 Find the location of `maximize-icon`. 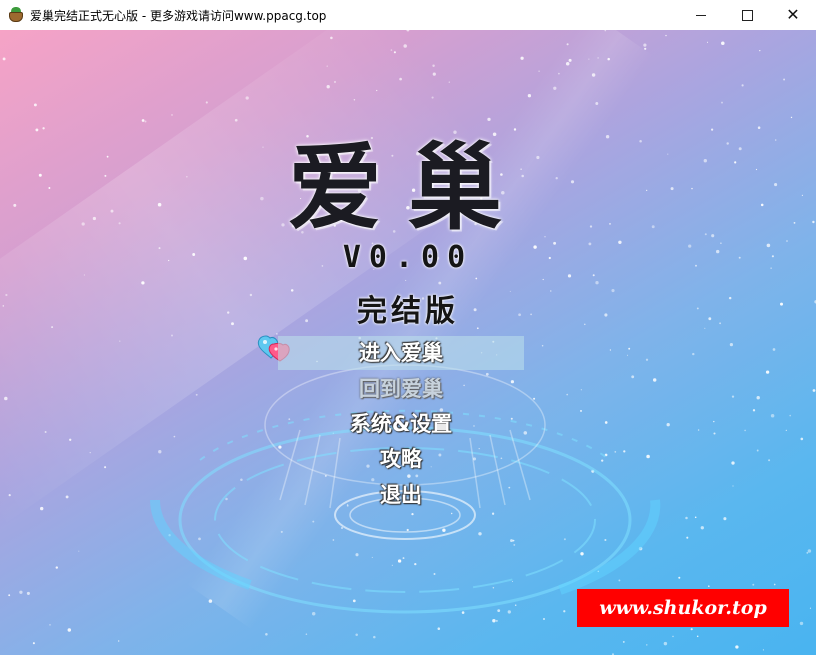

maximize-icon is located at coordinates (747, 15).